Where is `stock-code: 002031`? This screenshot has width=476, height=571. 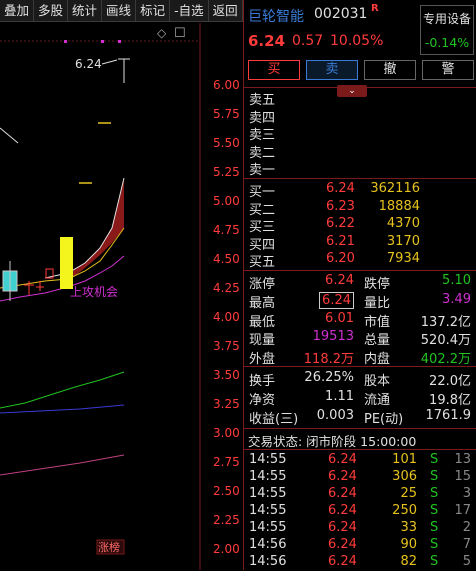 stock-code: 002031 is located at coordinates (341, 14).